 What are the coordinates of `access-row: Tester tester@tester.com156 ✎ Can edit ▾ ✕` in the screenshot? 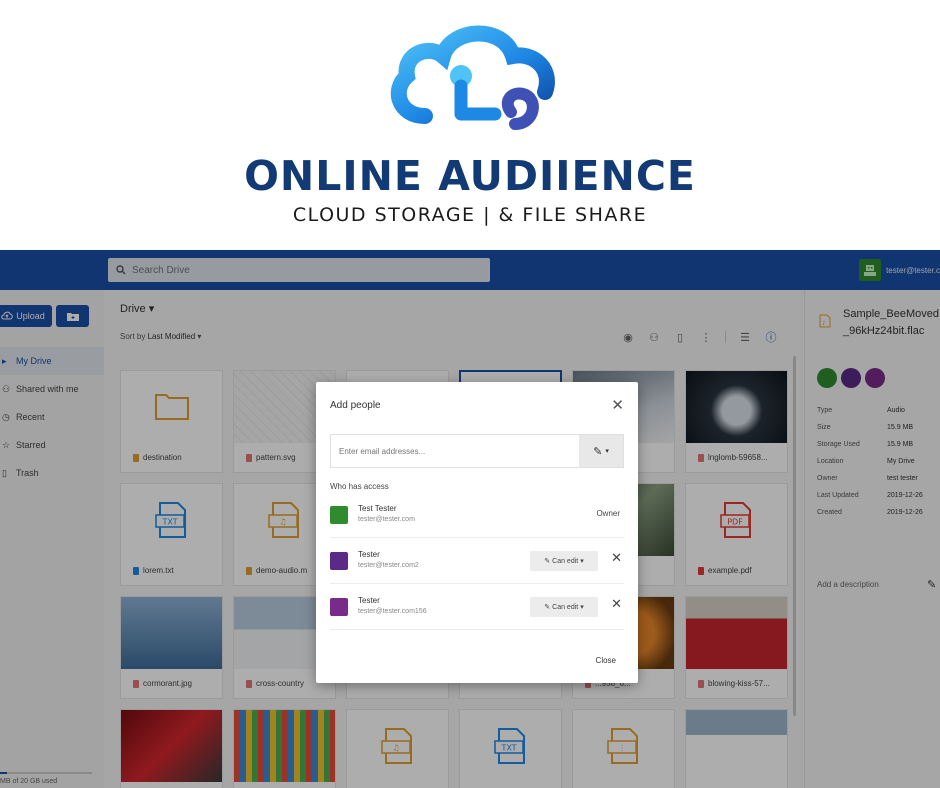 It's located at (477, 608).